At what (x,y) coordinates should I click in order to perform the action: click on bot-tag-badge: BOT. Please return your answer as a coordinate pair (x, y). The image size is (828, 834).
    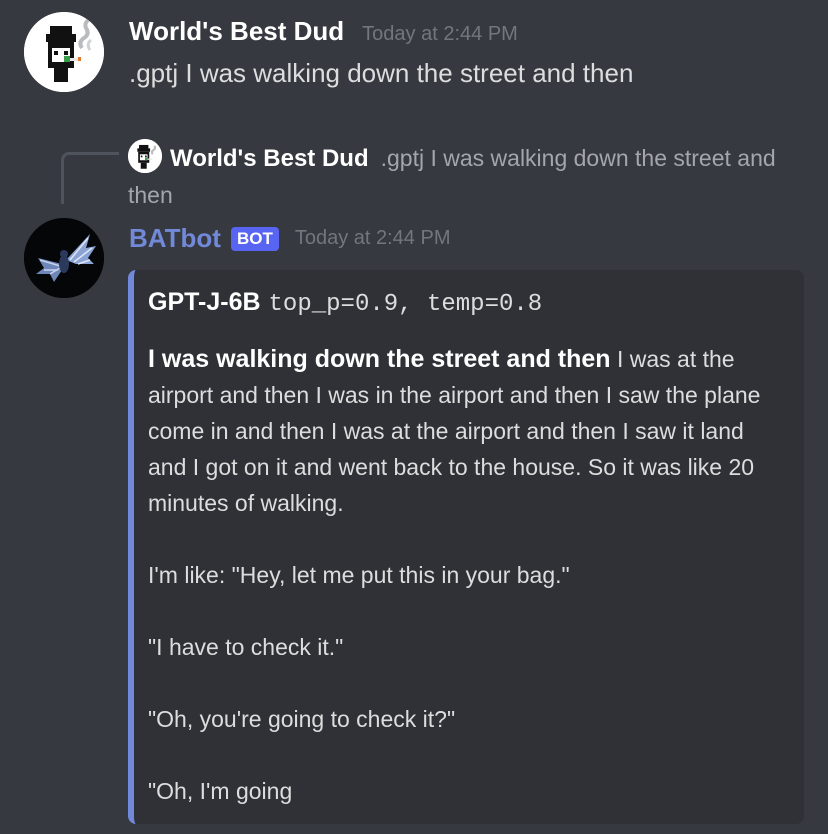
    Looking at the image, I should click on (254, 238).